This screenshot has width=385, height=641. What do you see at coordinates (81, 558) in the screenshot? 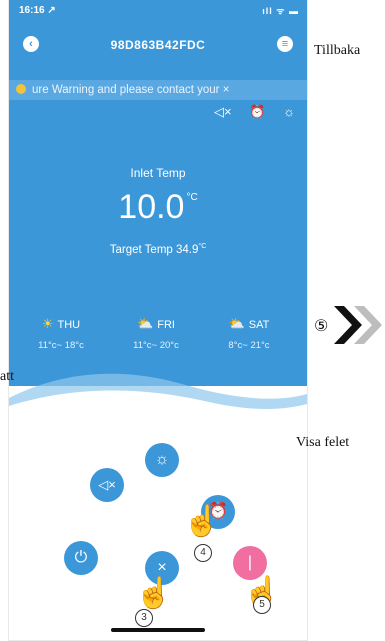
I see `power-button: ⏻` at bounding box center [81, 558].